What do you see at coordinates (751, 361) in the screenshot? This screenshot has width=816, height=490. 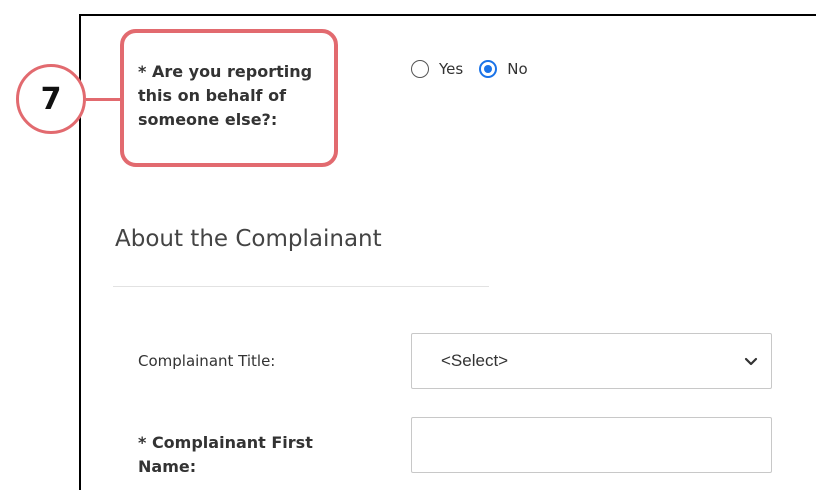 I see `chevron-down-icon` at bounding box center [751, 361].